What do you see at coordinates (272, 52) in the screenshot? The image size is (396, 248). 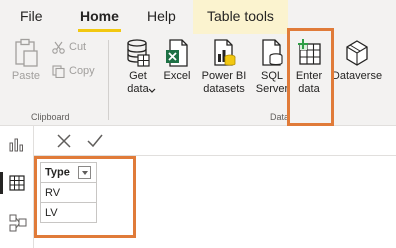 I see `sql-server-icon` at bounding box center [272, 52].